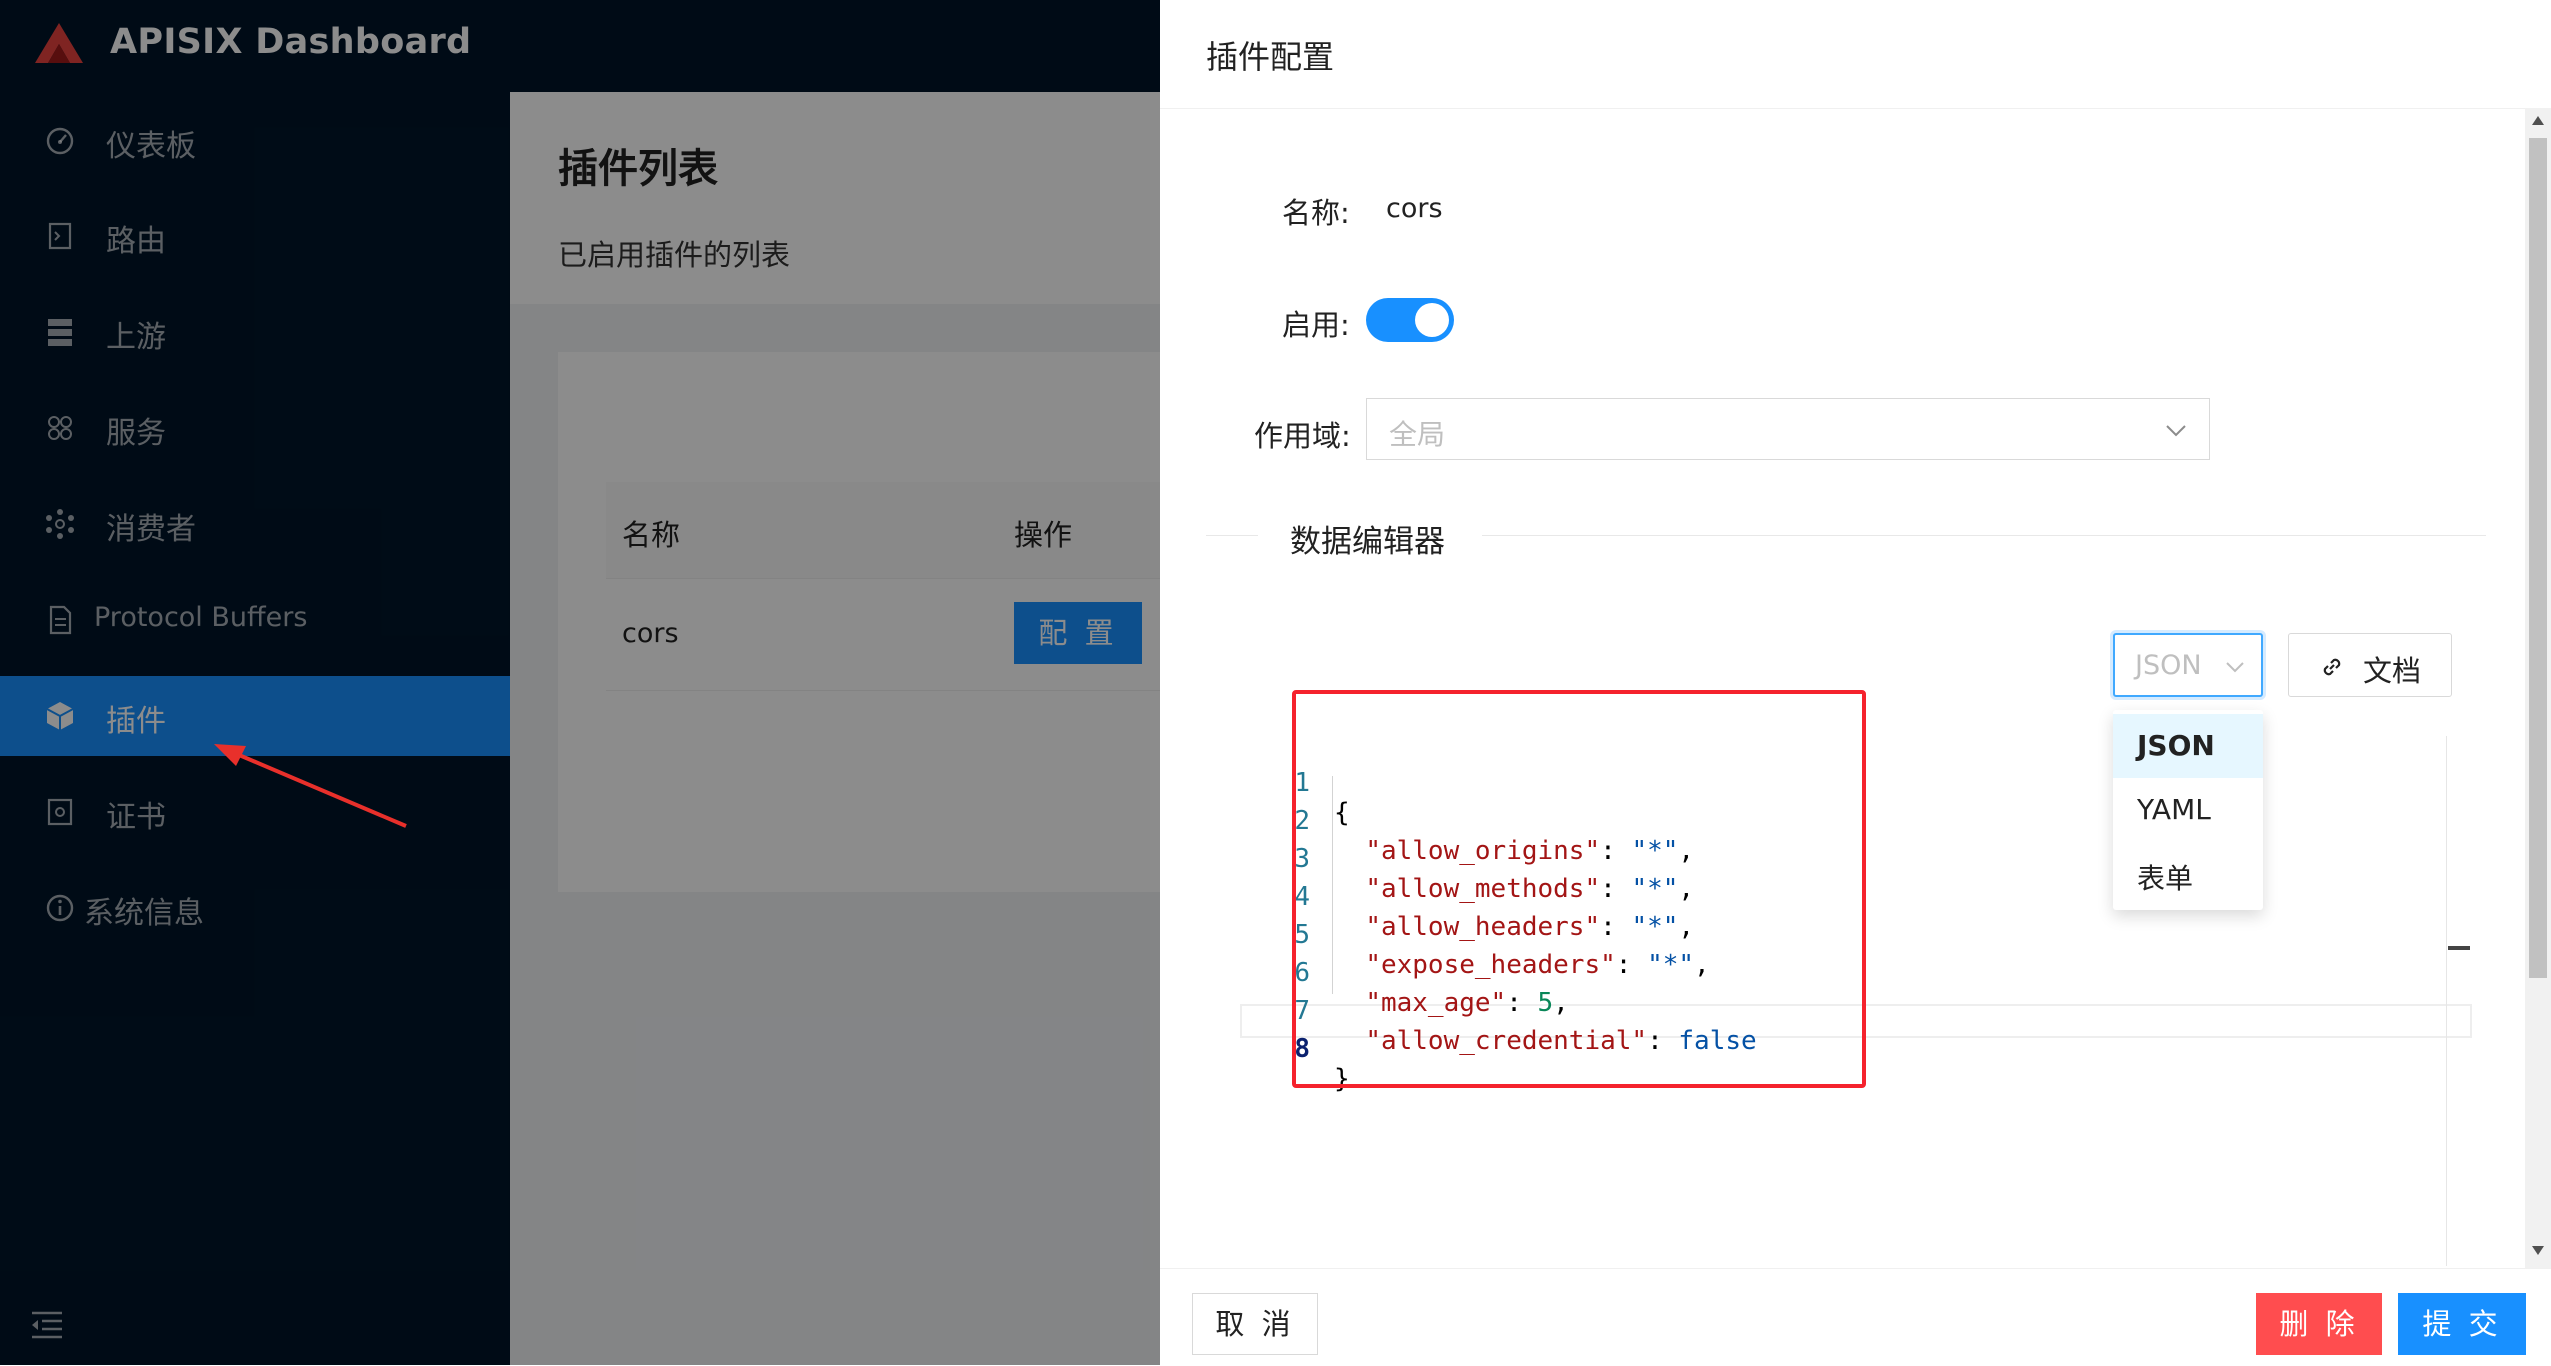 This screenshot has width=2551, height=1366. Describe the element at coordinates (2165, 878) in the screenshot. I see `option-label: 表单` at that location.